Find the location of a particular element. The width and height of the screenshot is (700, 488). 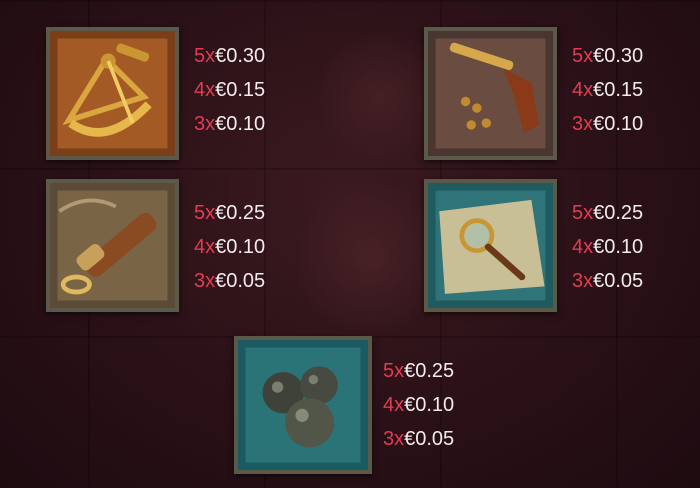

symbol-card-sextant is located at coordinates (112, 93).